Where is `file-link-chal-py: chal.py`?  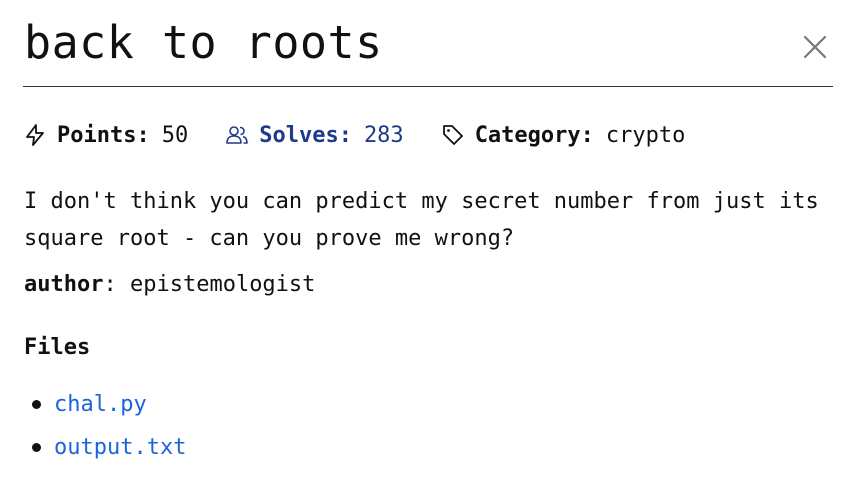 file-link-chal-py: chal.py is located at coordinates (100, 404).